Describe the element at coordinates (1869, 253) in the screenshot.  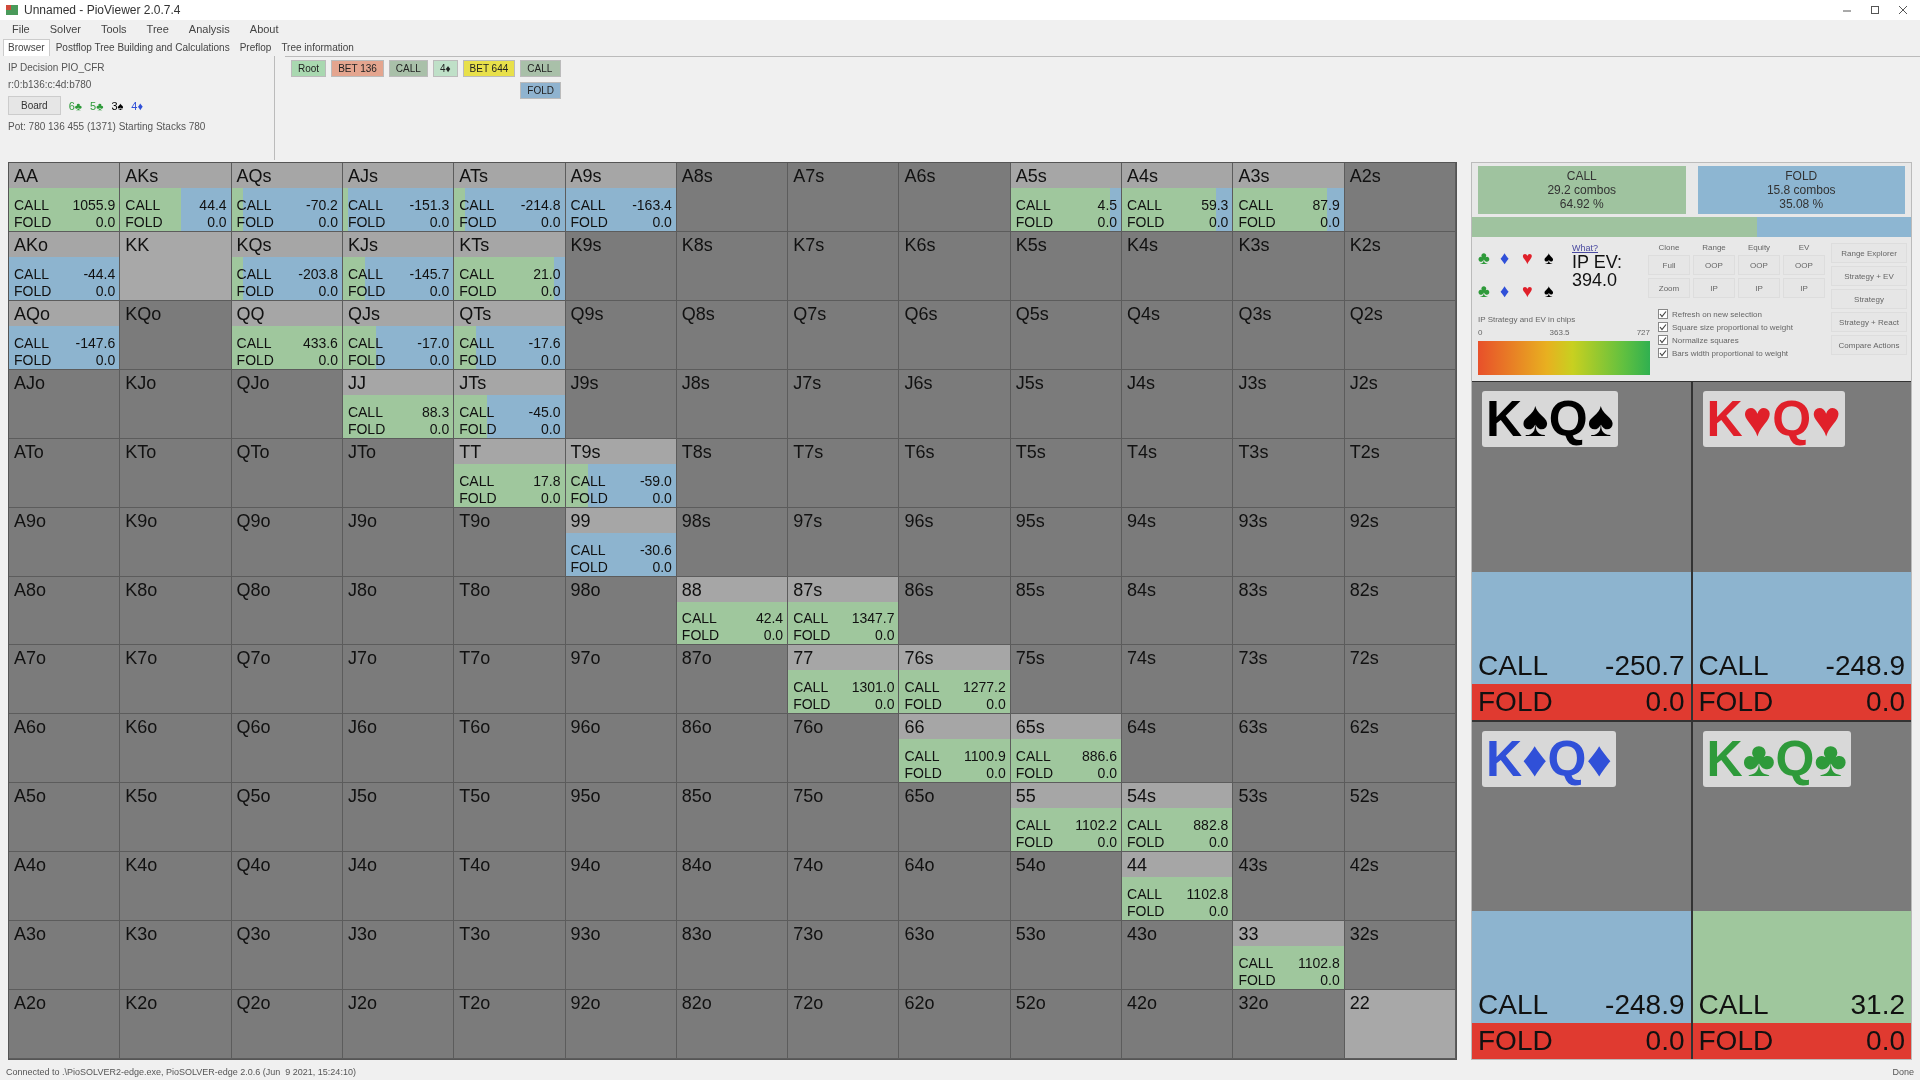
I see `view-button: Range Explorer` at that location.